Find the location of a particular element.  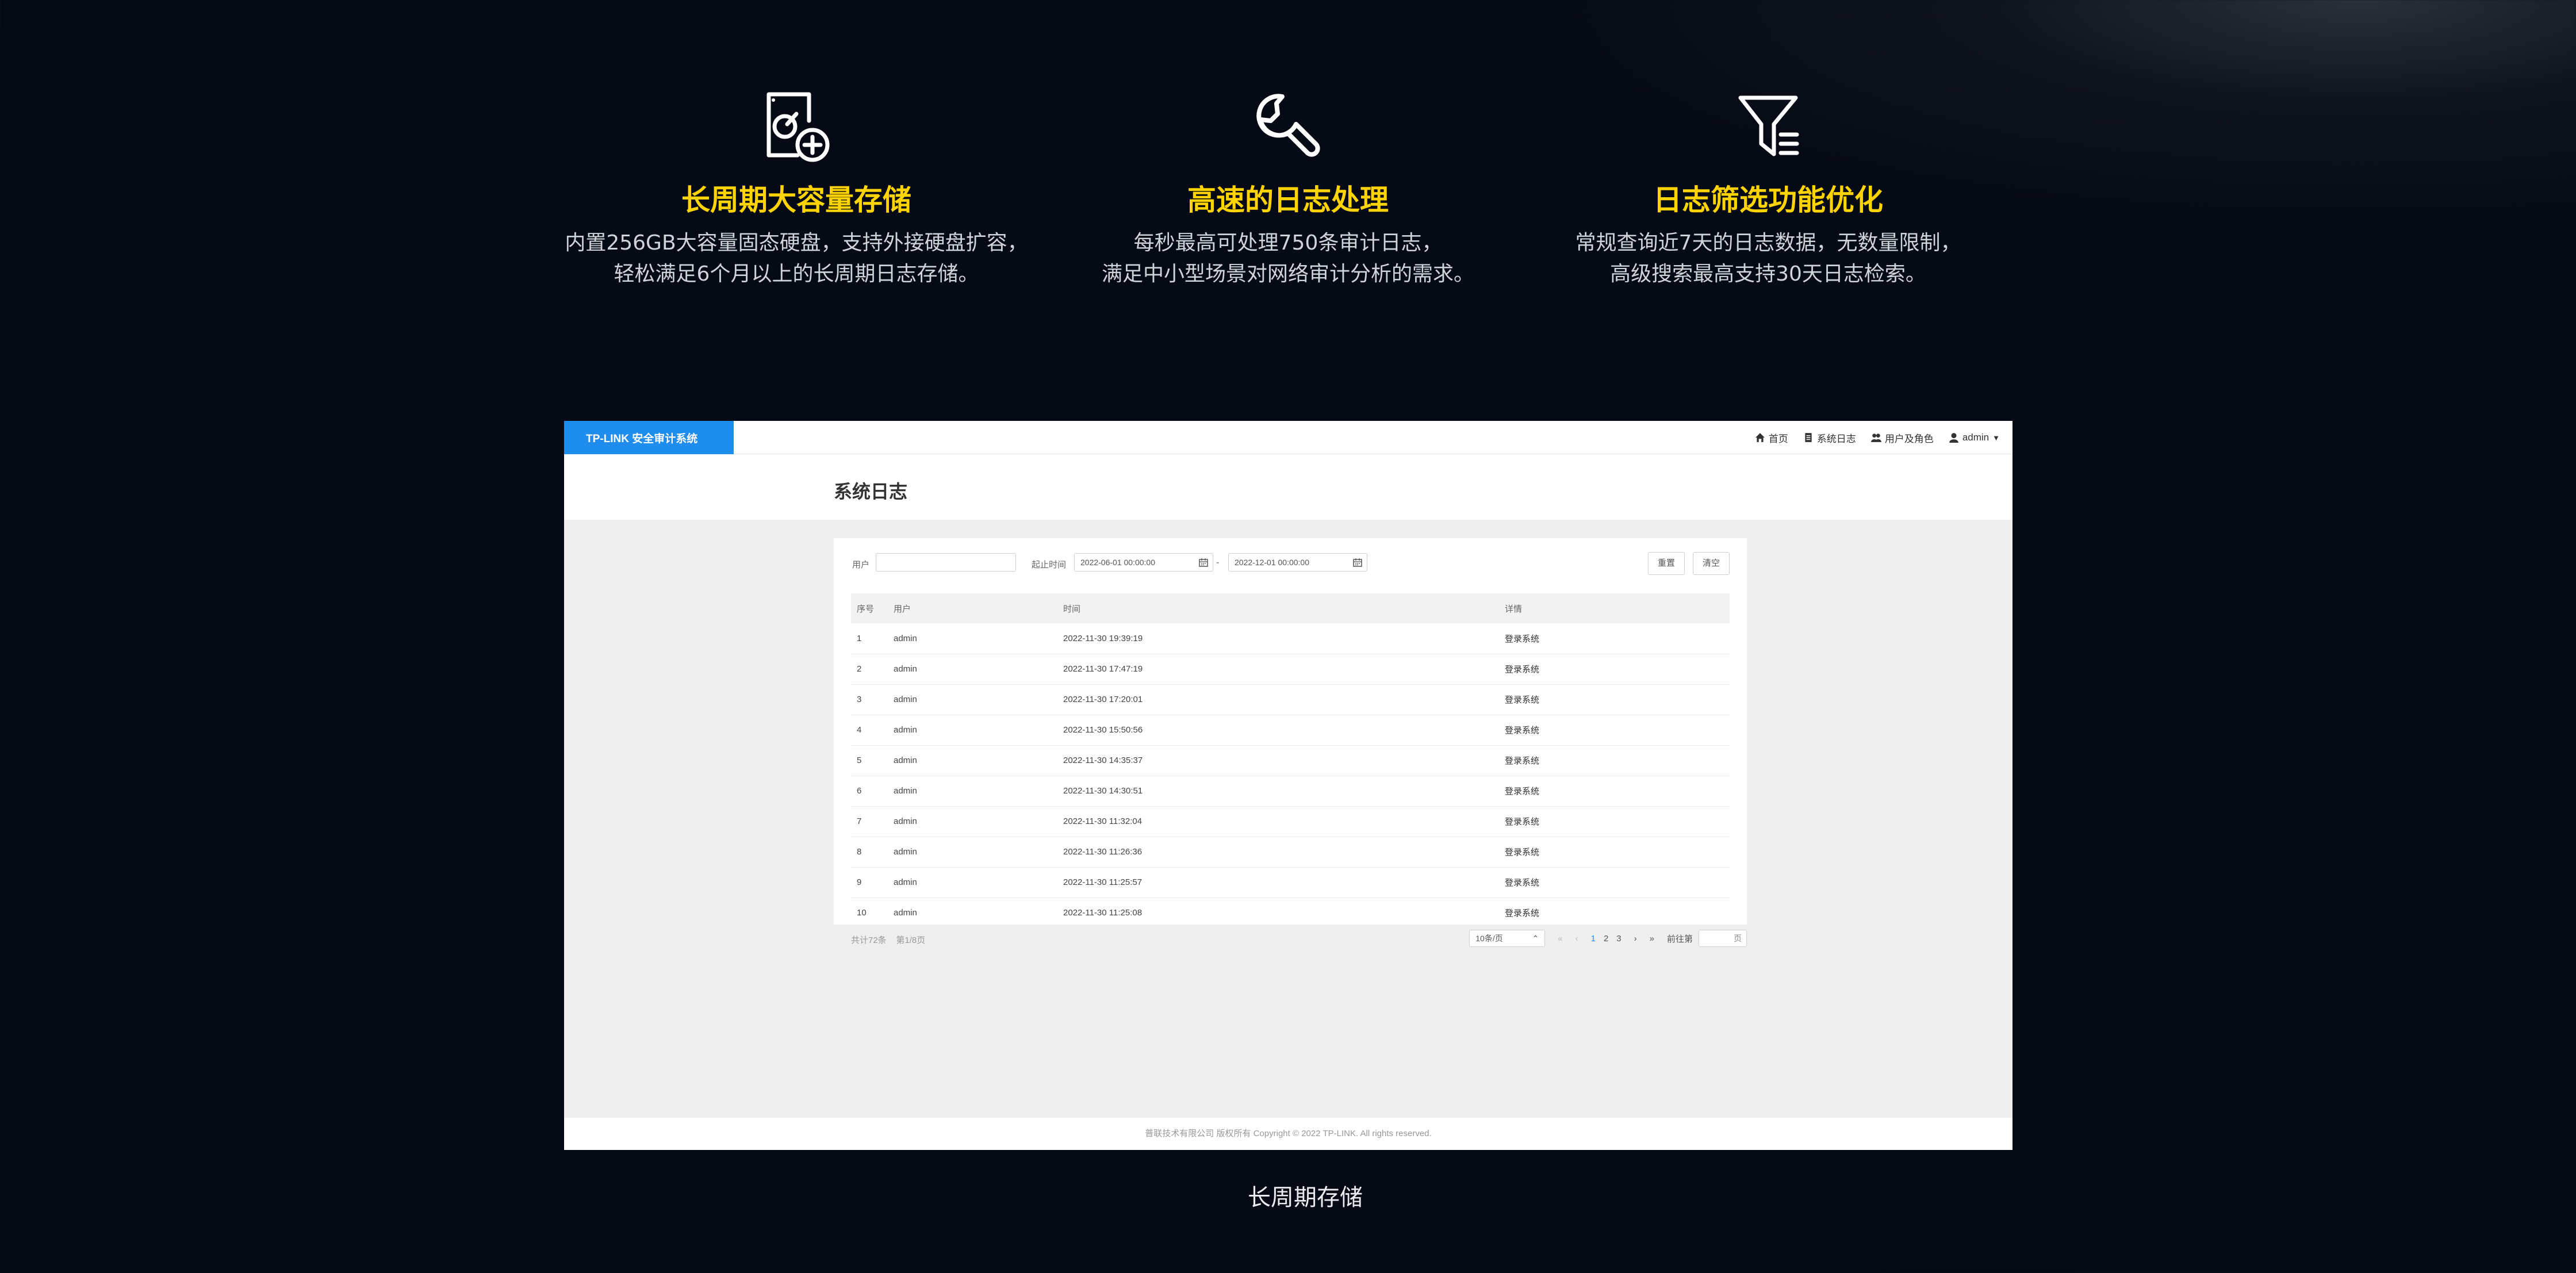

table-row: 5 admin 2022-11-30 14:35:37 登录系统 is located at coordinates (1290, 761).